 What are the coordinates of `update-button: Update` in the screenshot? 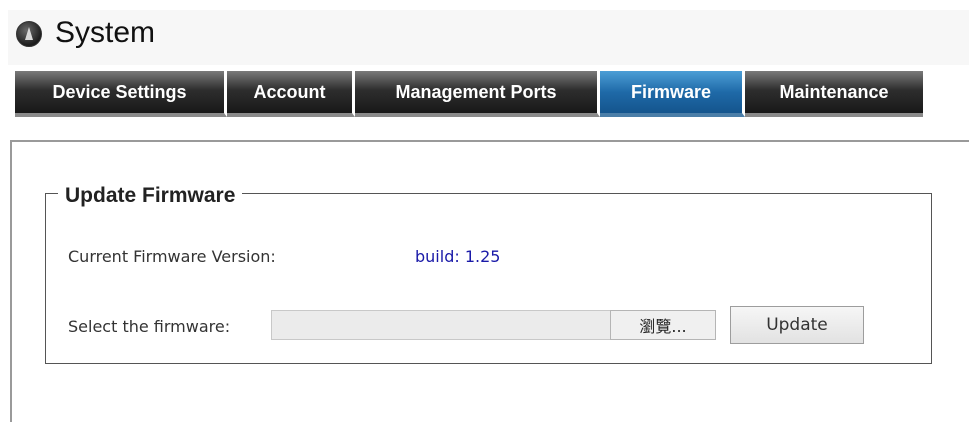 It's located at (797, 325).